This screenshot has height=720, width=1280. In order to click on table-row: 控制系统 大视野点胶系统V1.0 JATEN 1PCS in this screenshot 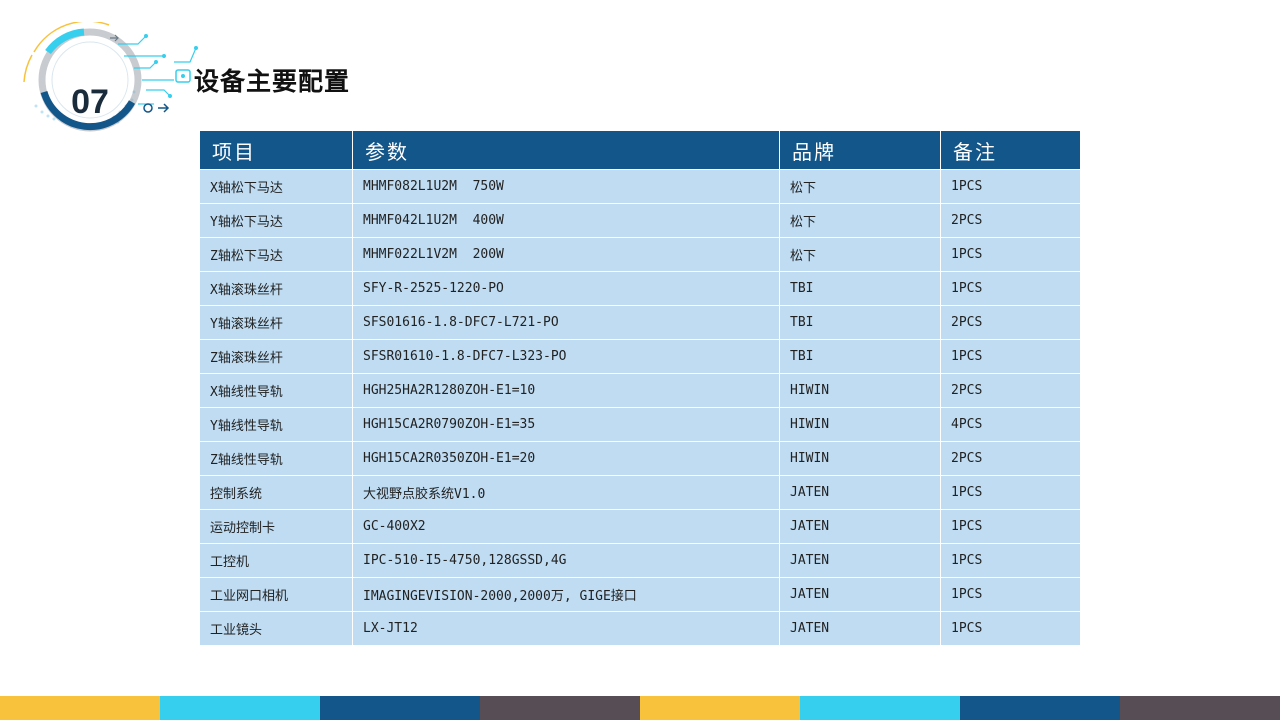, I will do `click(640, 492)`.